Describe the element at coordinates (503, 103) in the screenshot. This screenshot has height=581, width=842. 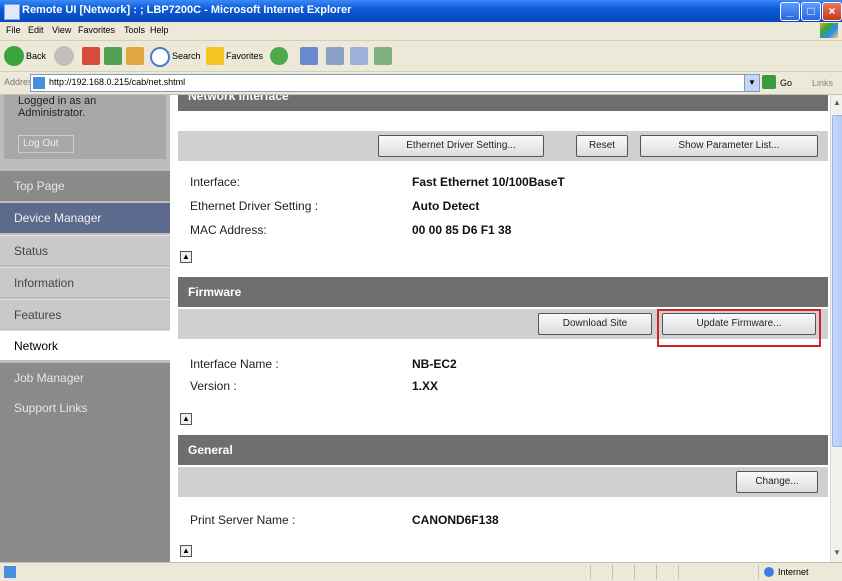
I see `section-network-interface-header: Network Interface` at that location.